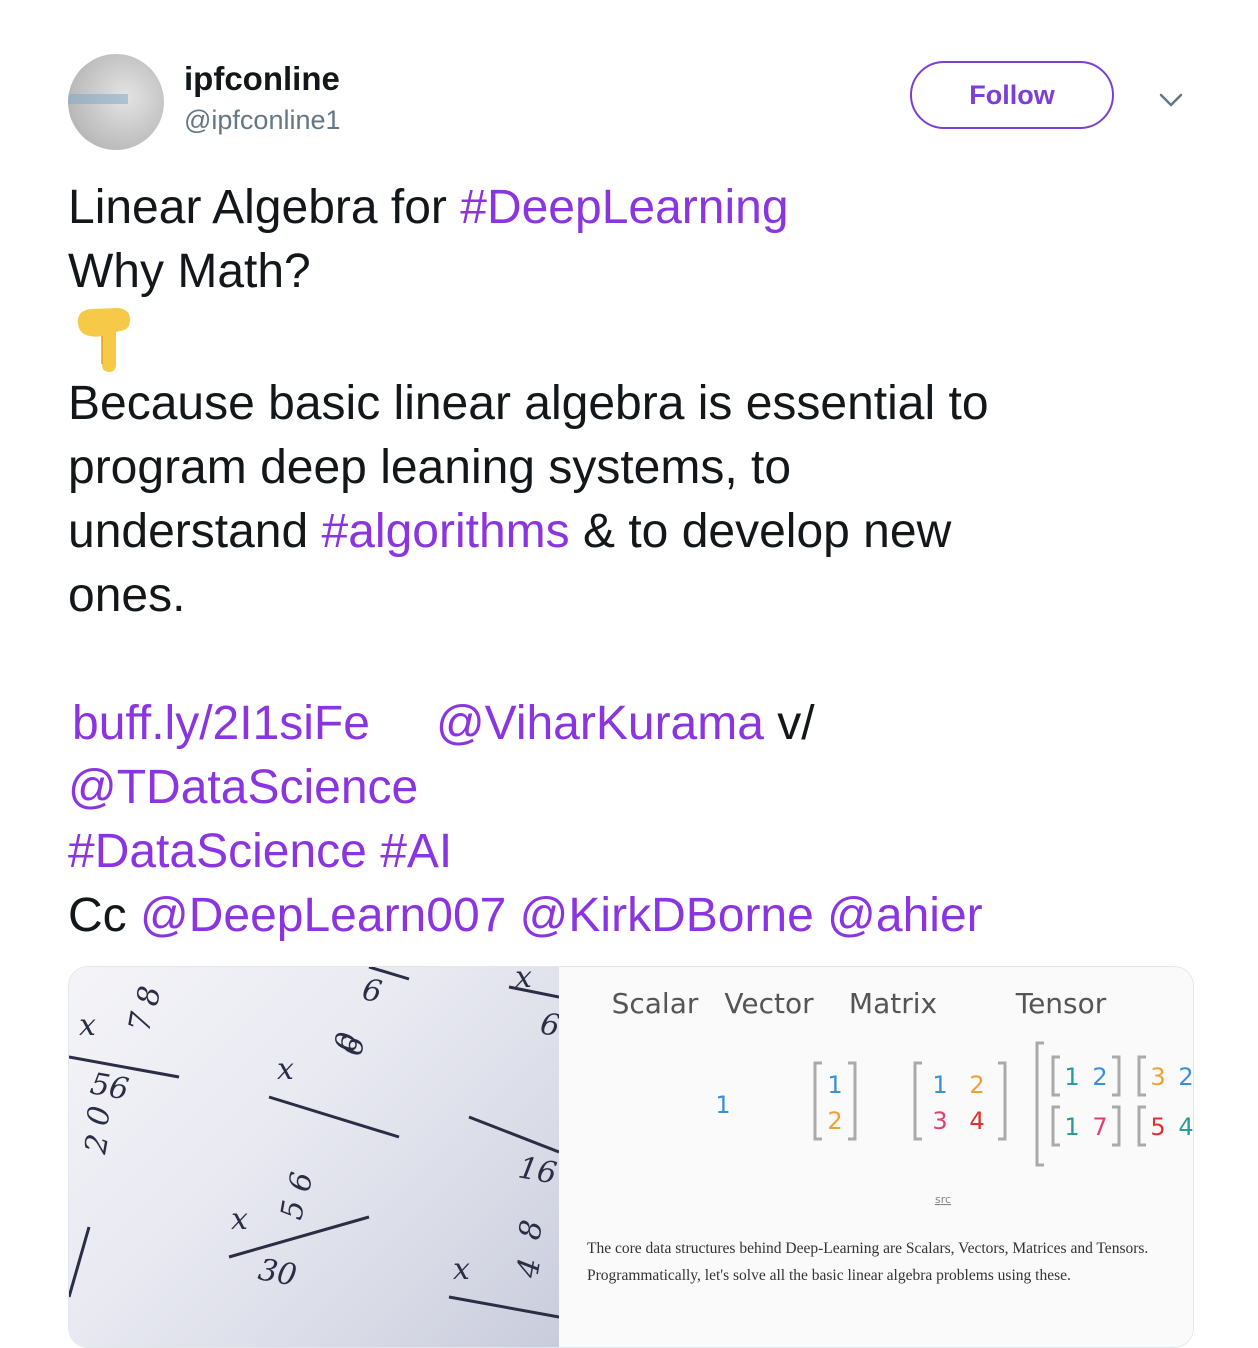 This screenshot has width=1258, height=1348. What do you see at coordinates (852, 1101) in the screenshot?
I see `vector-bracket-right` at bounding box center [852, 1101].